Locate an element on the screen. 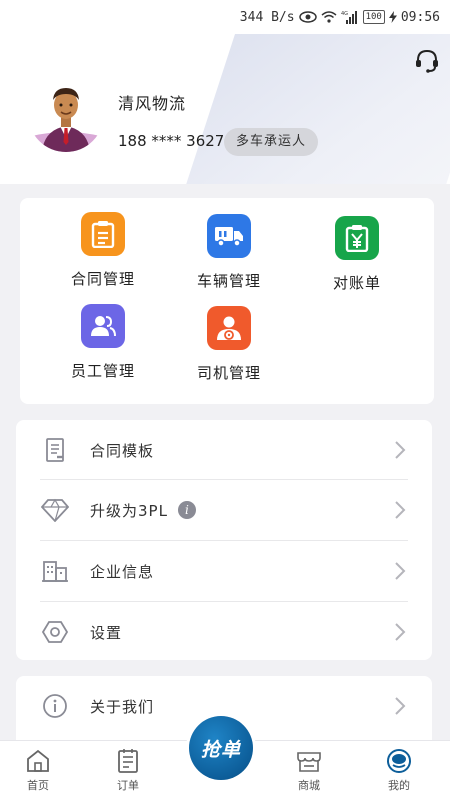 This screenshot has height=800, width=450. order-icon is located at coordinates (128, 761).